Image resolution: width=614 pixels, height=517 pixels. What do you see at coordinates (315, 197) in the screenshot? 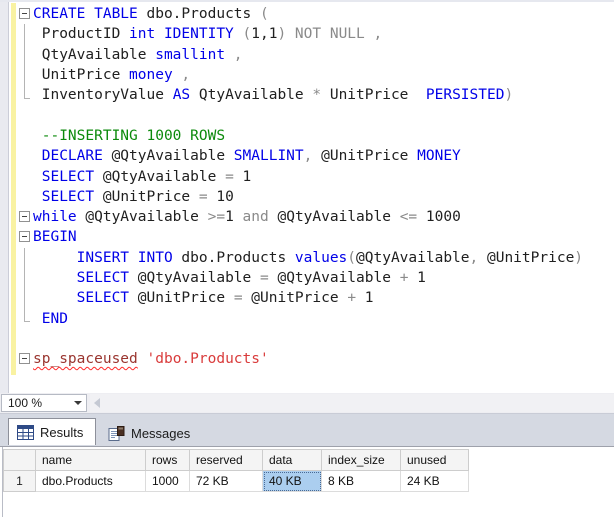
I see `code-line: SELECT @UnitPrice = 10` at bounding box center [315, 197].